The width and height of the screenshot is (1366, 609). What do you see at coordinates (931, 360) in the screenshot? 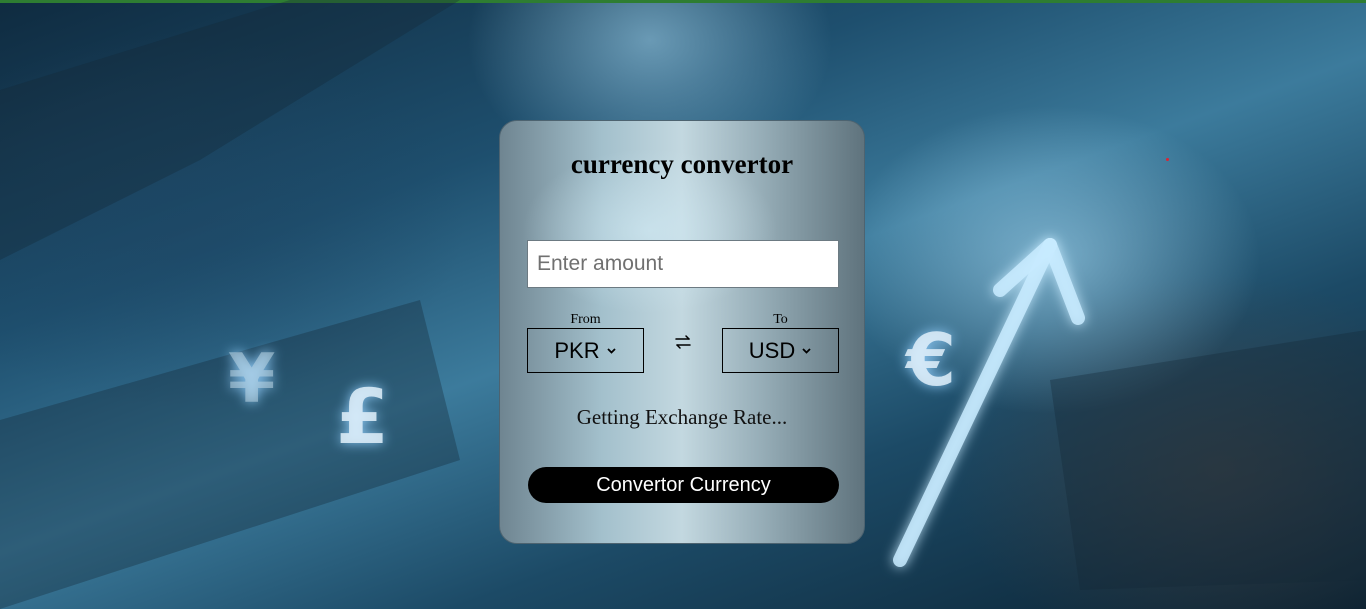
I see `euro-symbol-decoration: €` at bounding box center [931, 360].